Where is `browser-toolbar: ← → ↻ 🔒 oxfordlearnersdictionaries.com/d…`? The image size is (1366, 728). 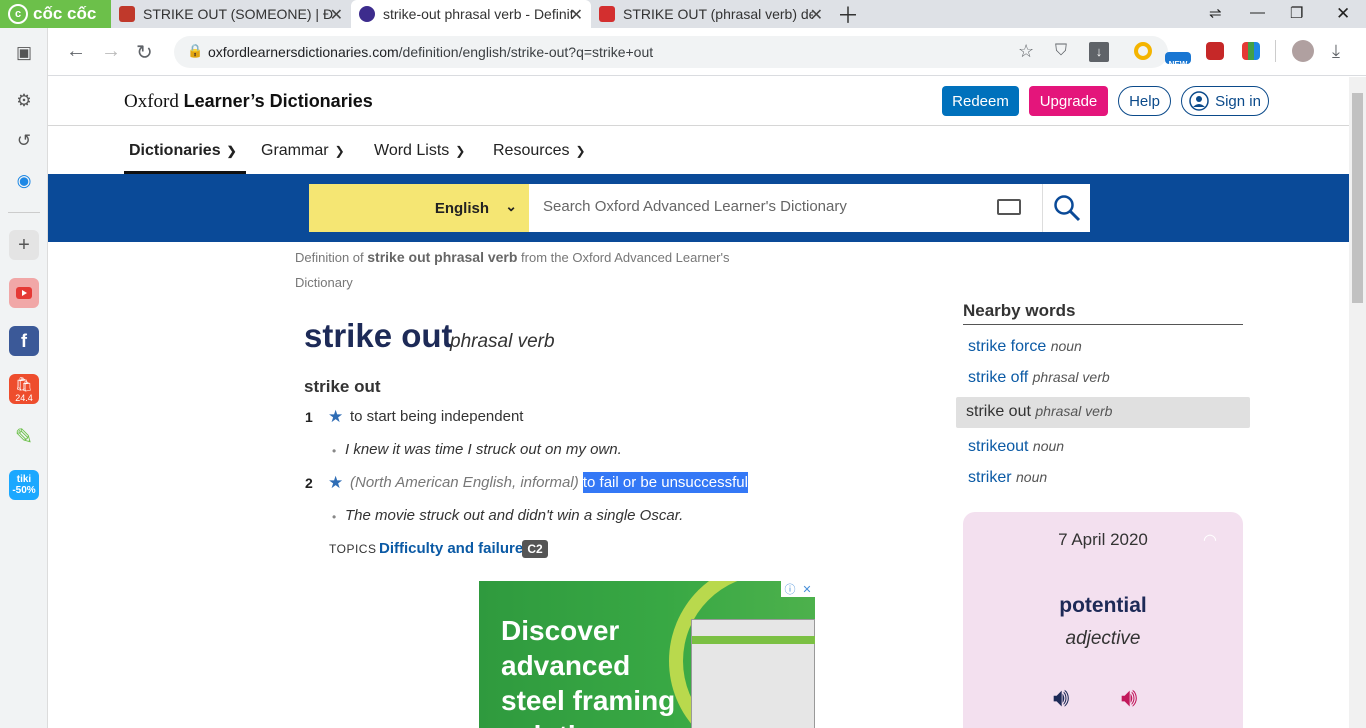
browser-toolbar: ← → ↻ 🔒 oxfordlearnersdictionaries.com/d… is located at coordinates (707, 52).